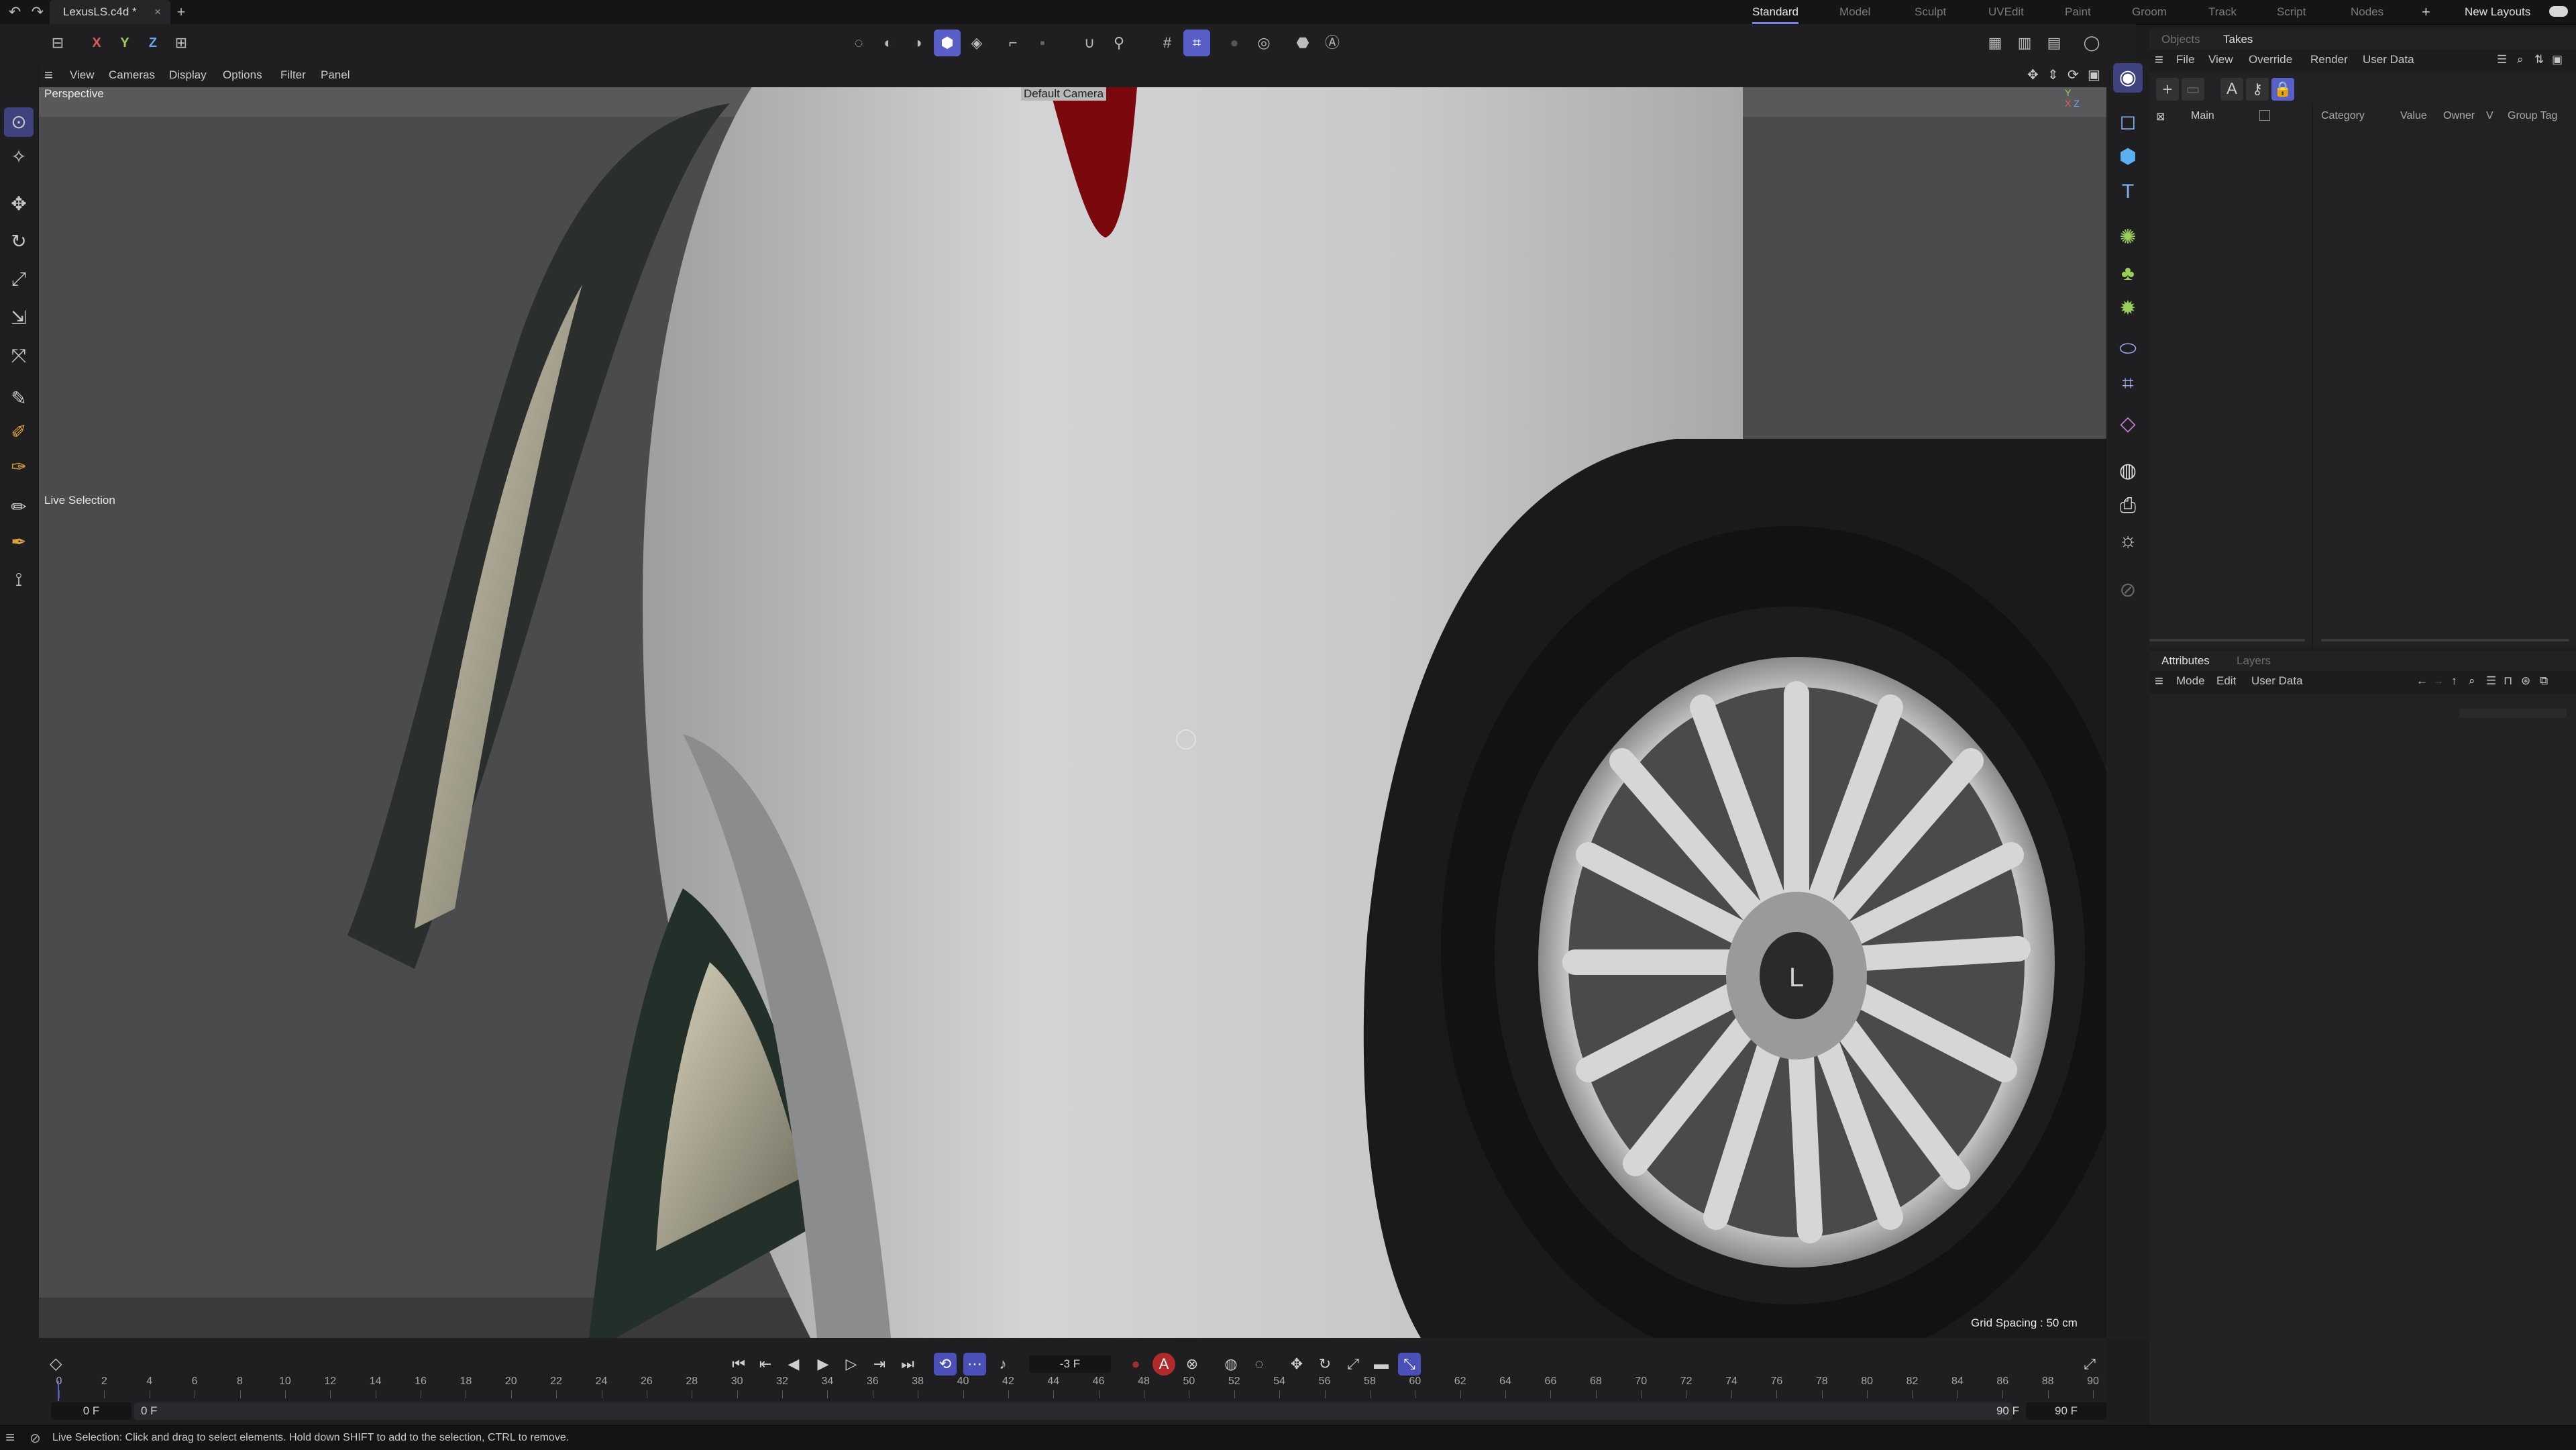 This screenshot has height=1450, width=2576. What do you see at coordinates (2422, 681) in the screenshot?
I see `back-arrow-icon: ←` at bounding box center [2422, 681].